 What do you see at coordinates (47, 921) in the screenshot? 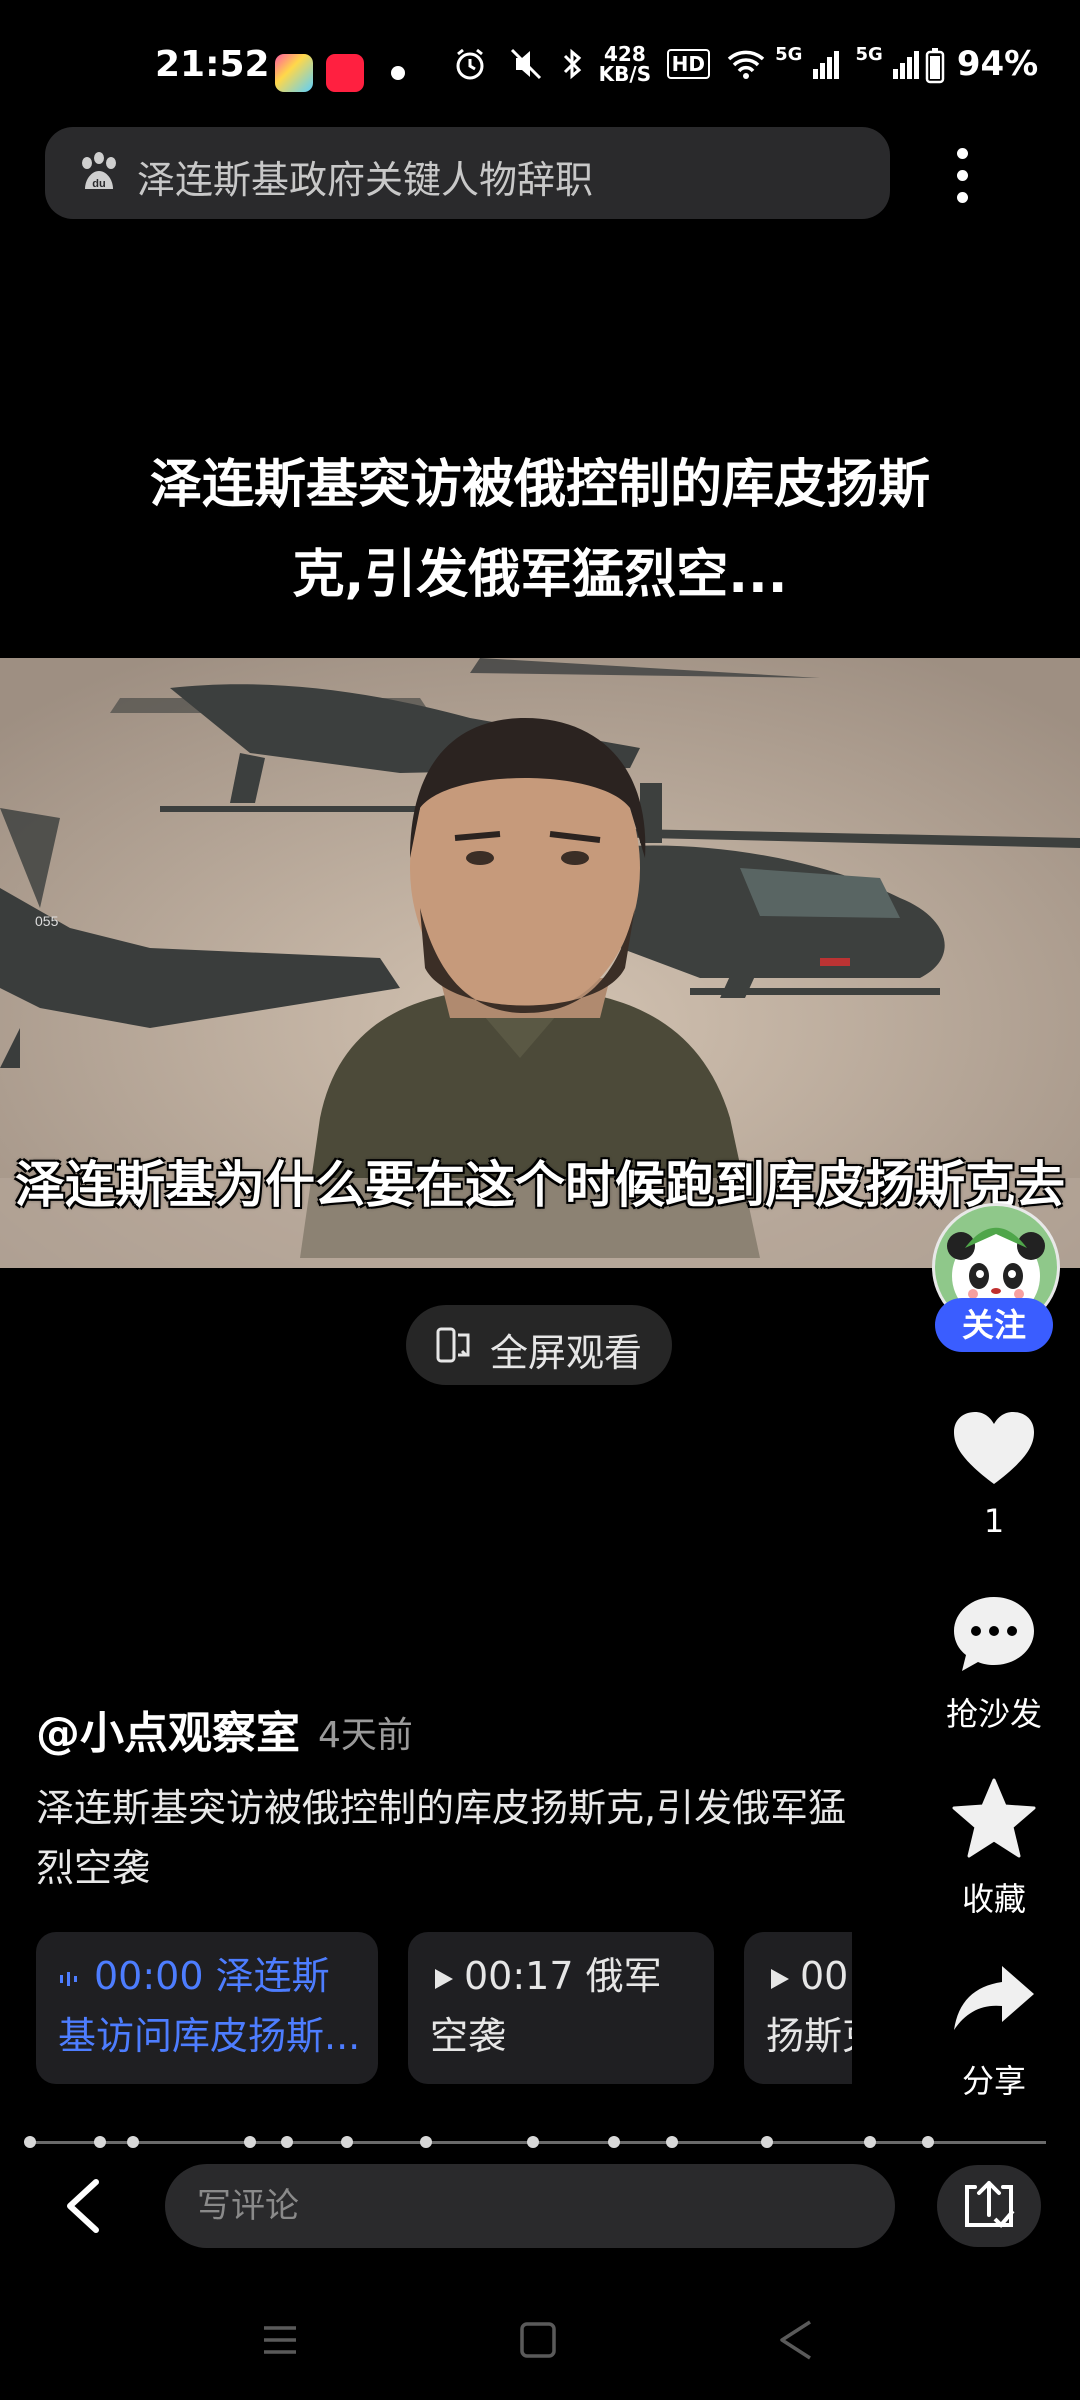
I see `heli-marking: 055` at bounding box center [47, 921].